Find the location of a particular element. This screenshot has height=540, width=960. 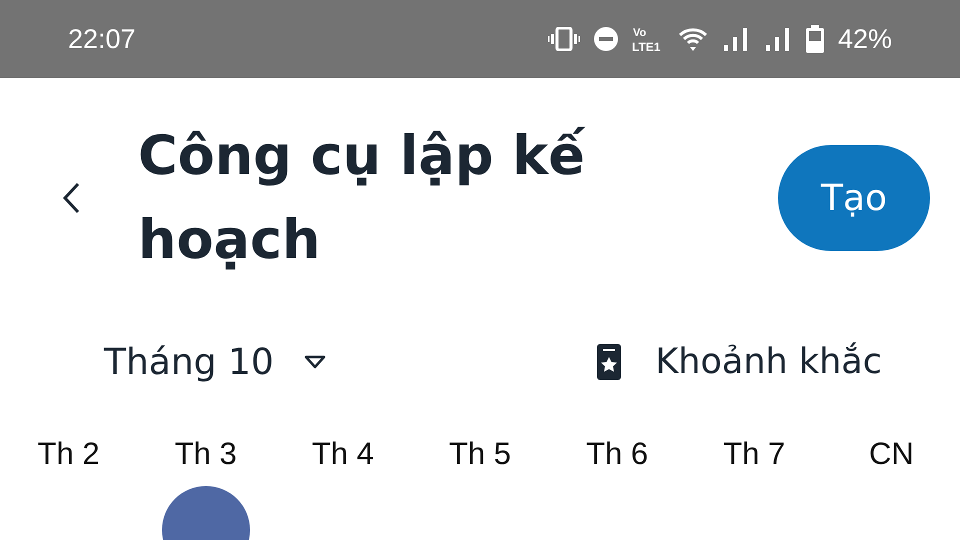

weekday-label: Th 4 is located at coordinates (343, 454).